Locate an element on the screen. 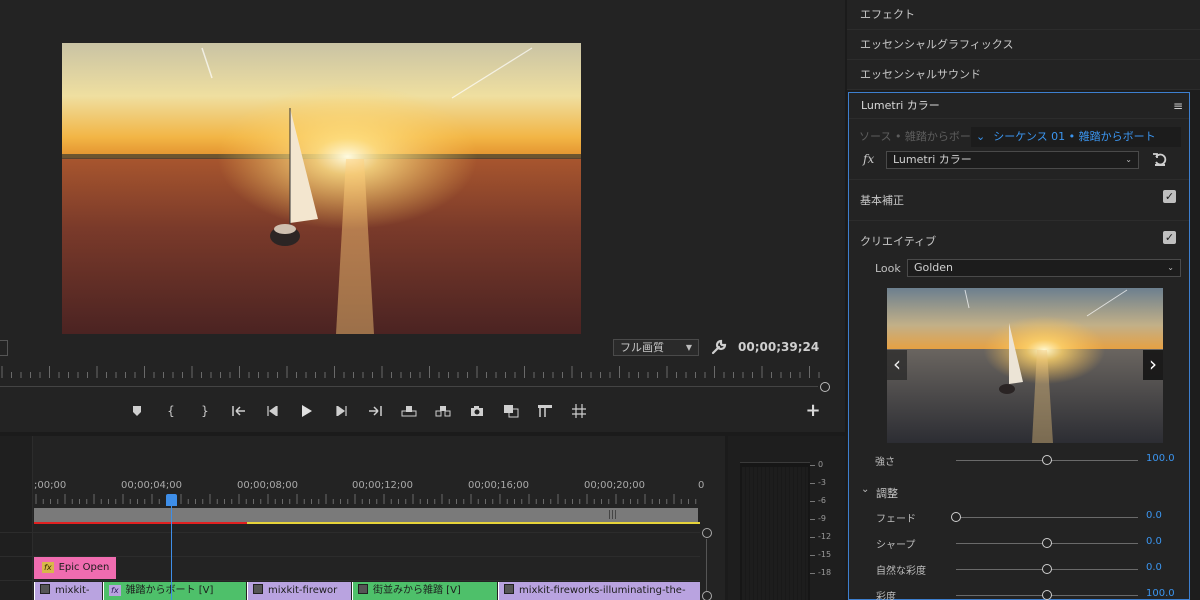 This screenshot has height=600, width=1200. export-frame-button is located at coordinates (477, 411).